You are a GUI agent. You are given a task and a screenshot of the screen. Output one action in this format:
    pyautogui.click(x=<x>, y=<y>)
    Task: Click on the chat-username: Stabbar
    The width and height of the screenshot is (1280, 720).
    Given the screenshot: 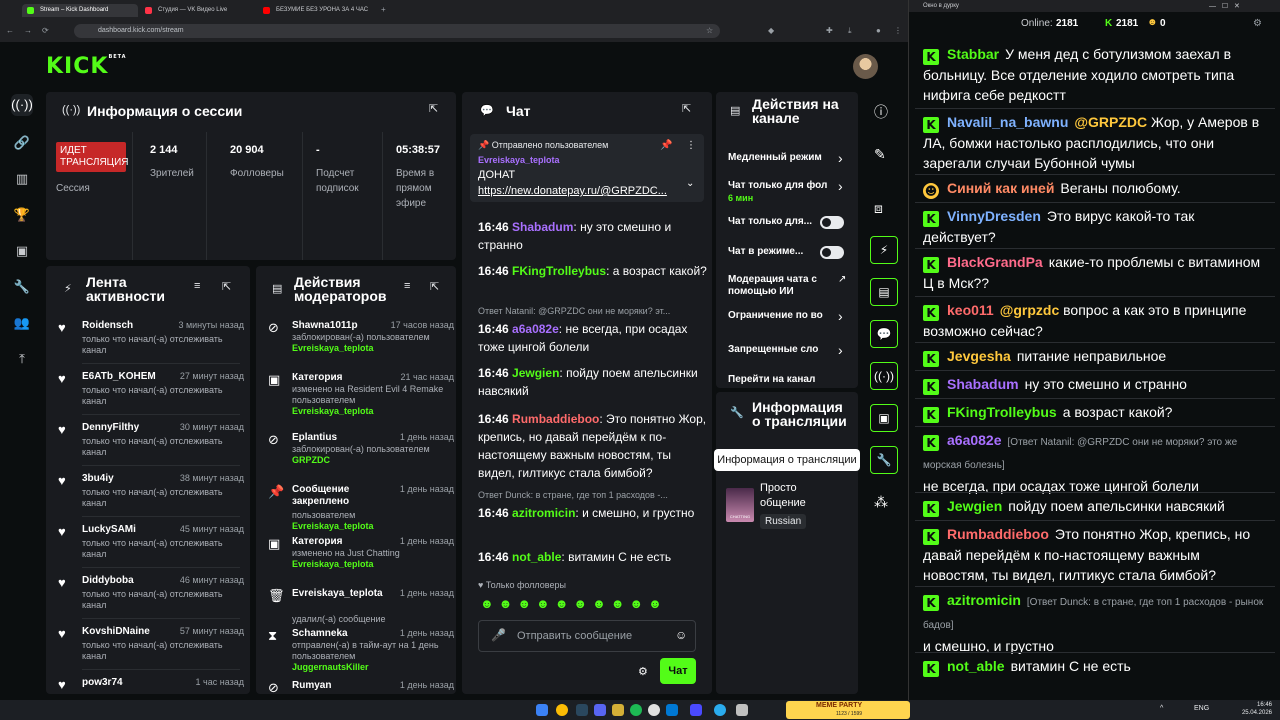 What is the action you would take?
    pyautogui.click(x=973, y=54)
    